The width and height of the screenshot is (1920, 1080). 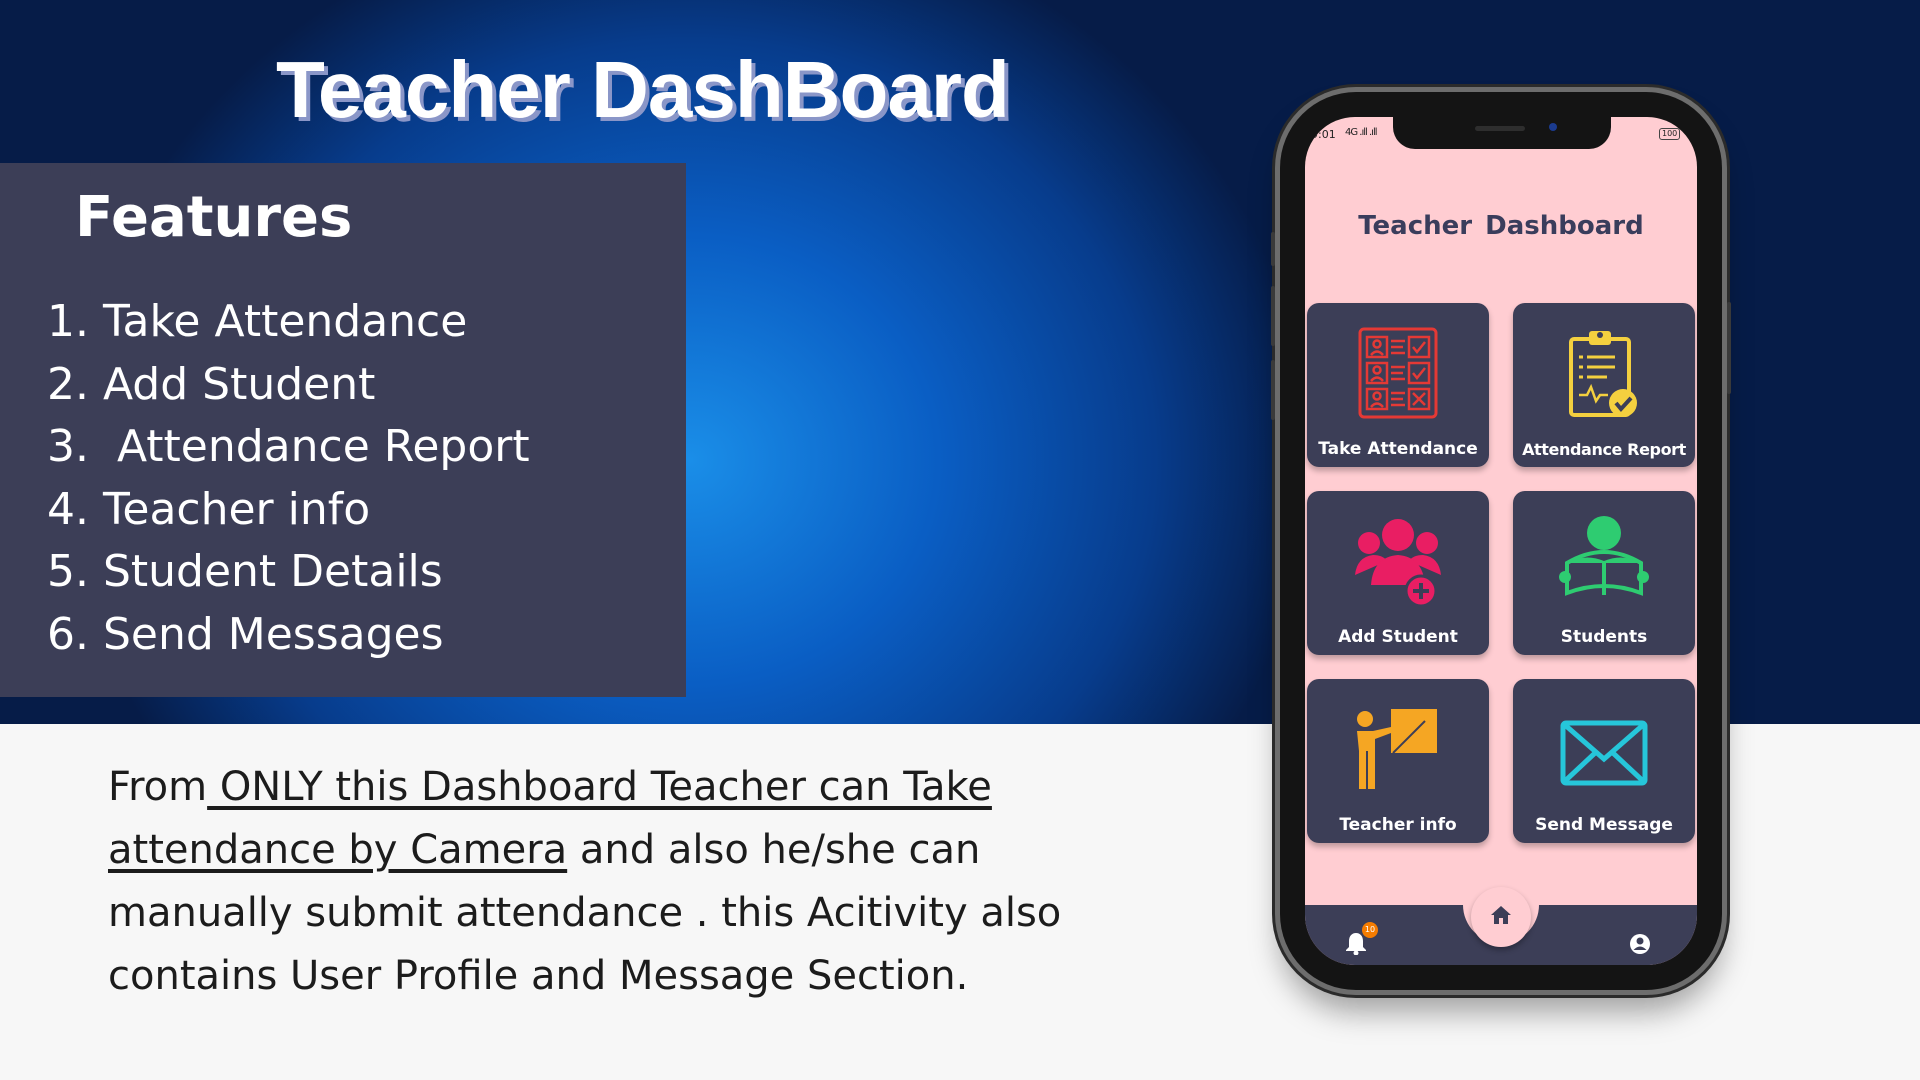 I want to click on account-icon, so click(x=1640, y=944).